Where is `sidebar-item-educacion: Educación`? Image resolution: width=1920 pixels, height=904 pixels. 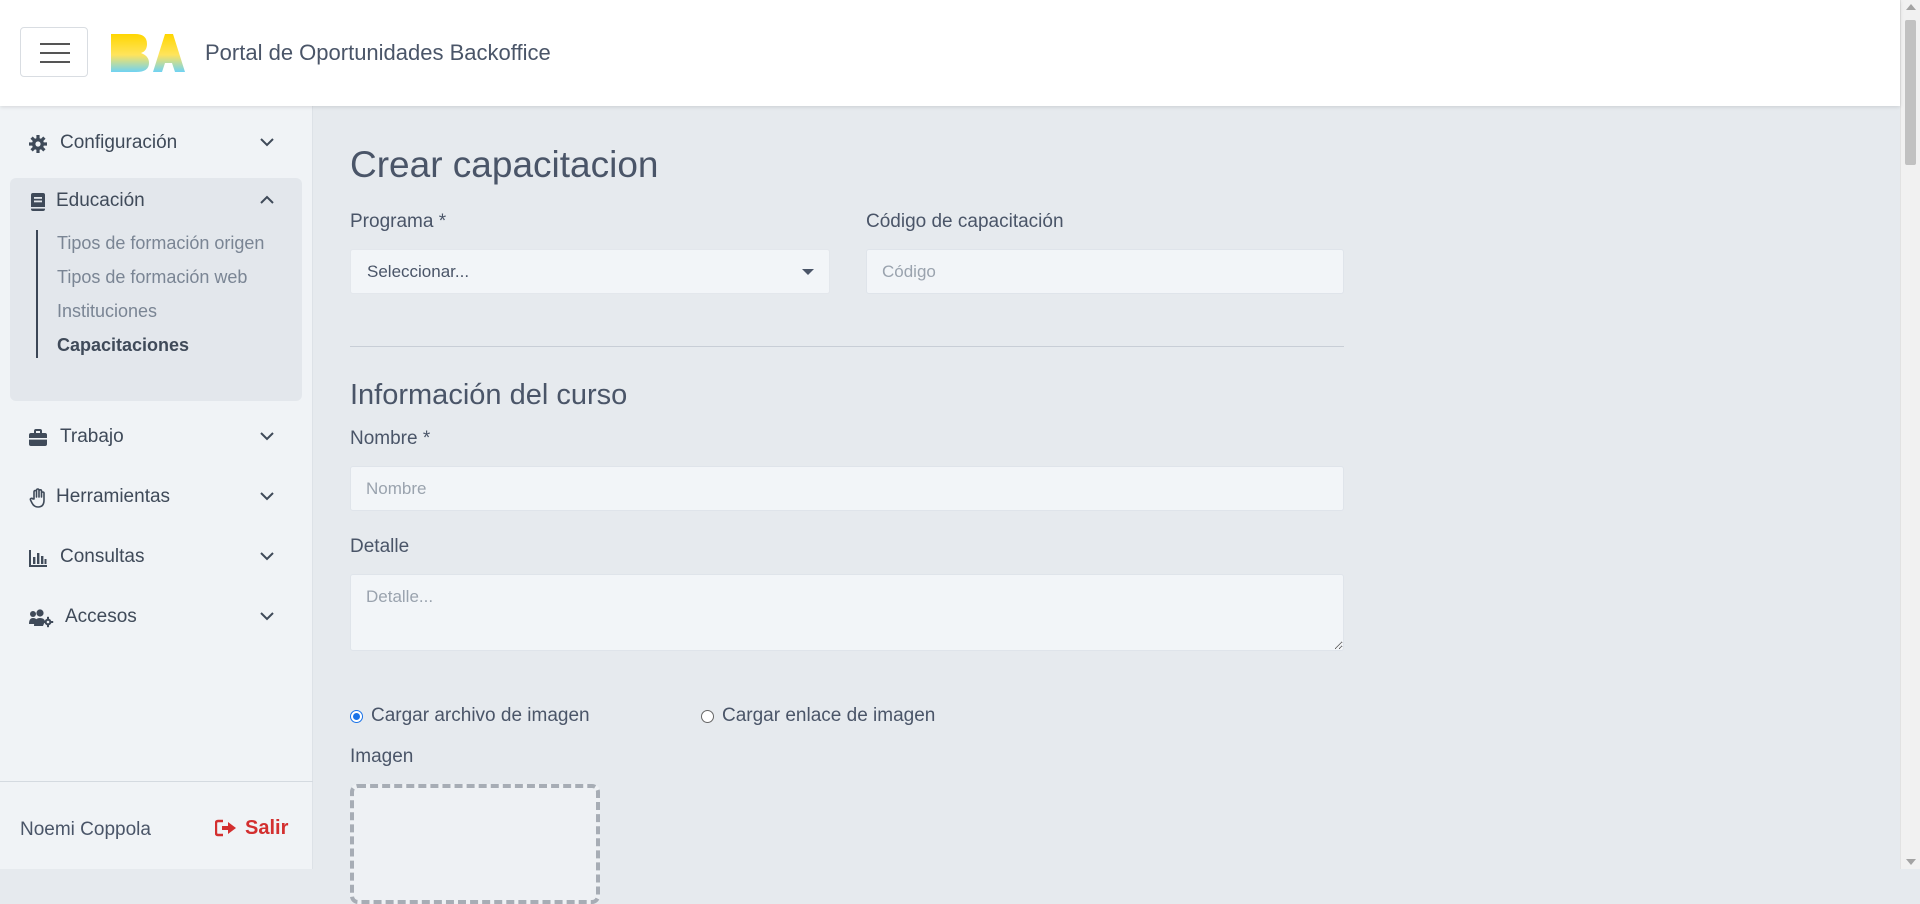 sidebar-item-educacion: Educación is located at coordinates (156, 201).